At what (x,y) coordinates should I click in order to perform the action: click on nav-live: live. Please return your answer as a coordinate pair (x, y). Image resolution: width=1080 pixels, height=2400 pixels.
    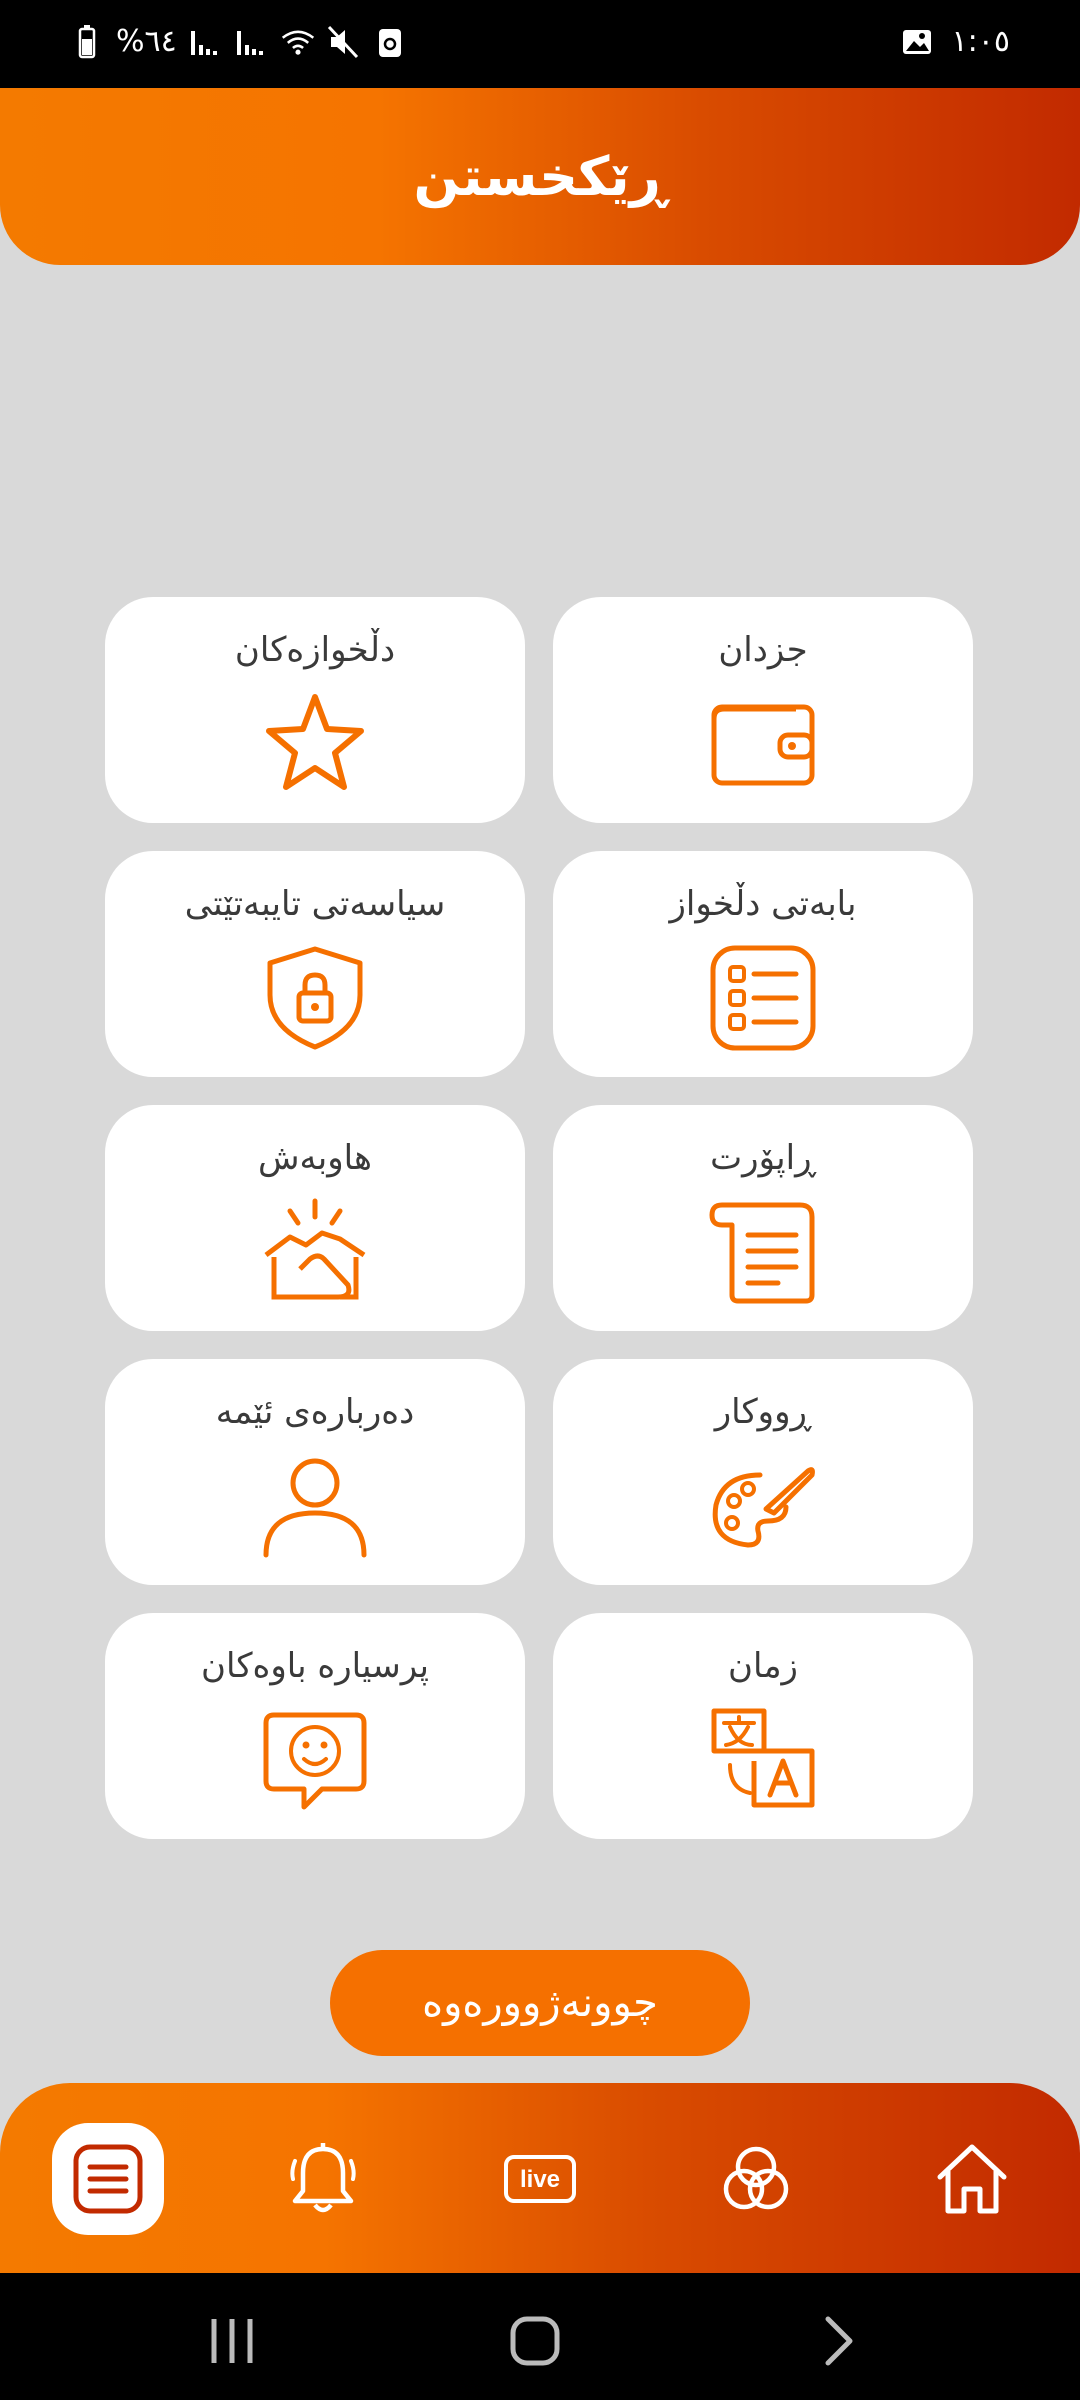
    Looking at the image, I should click on (540, 2179).